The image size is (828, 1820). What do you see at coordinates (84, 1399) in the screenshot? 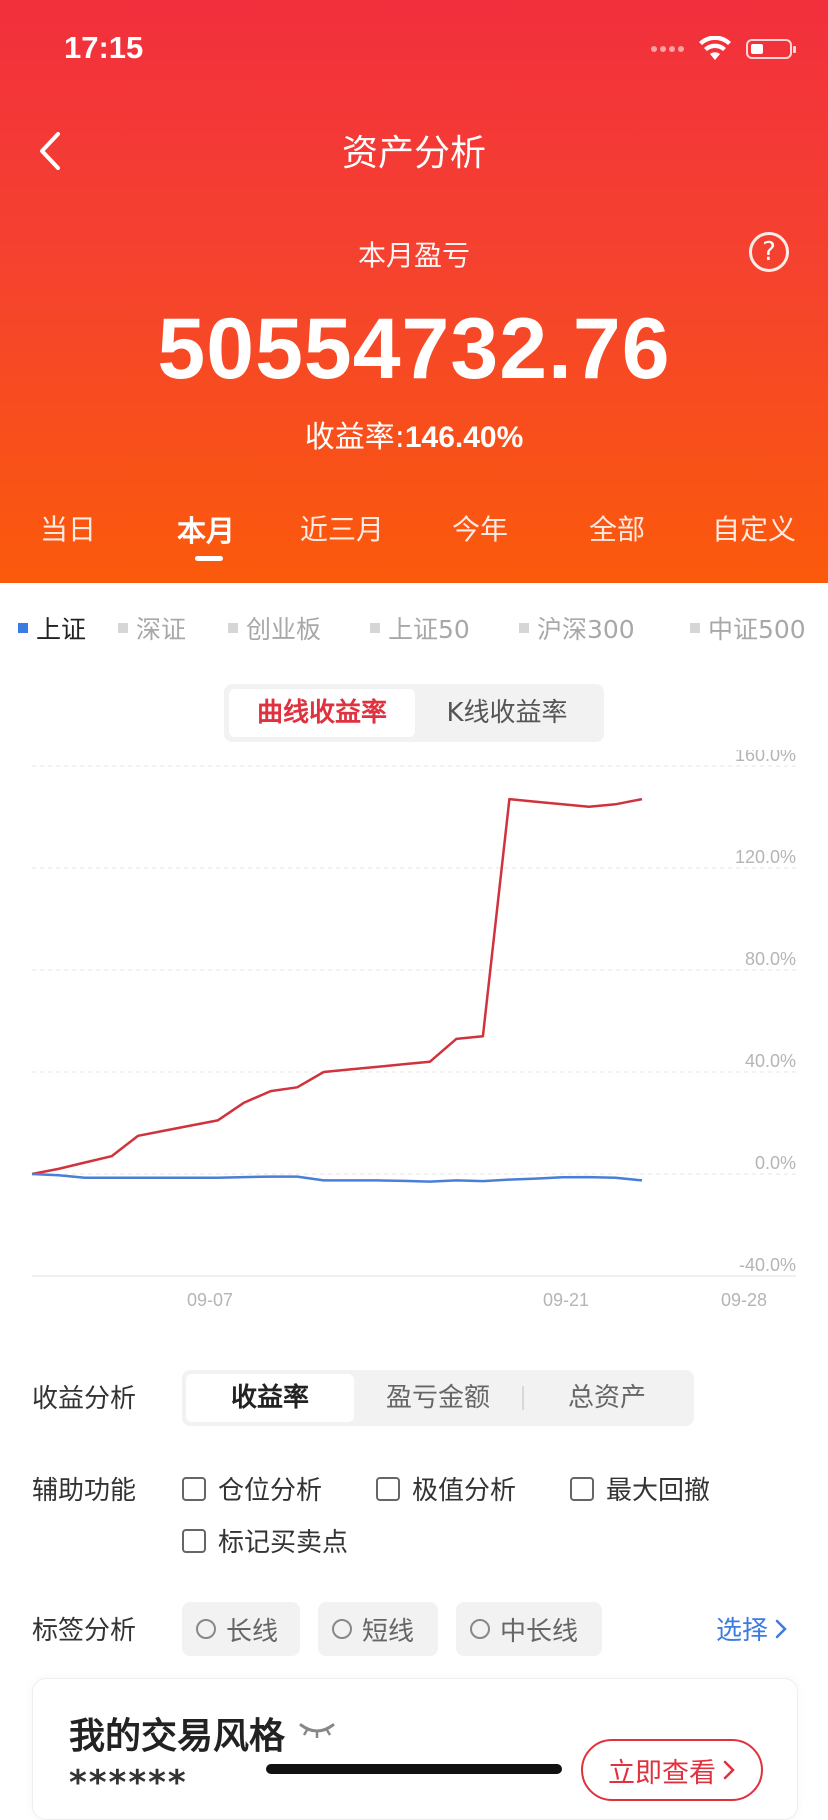
I see `profit-analysis-label: 收益分析` at bounding box center [84, 1399].